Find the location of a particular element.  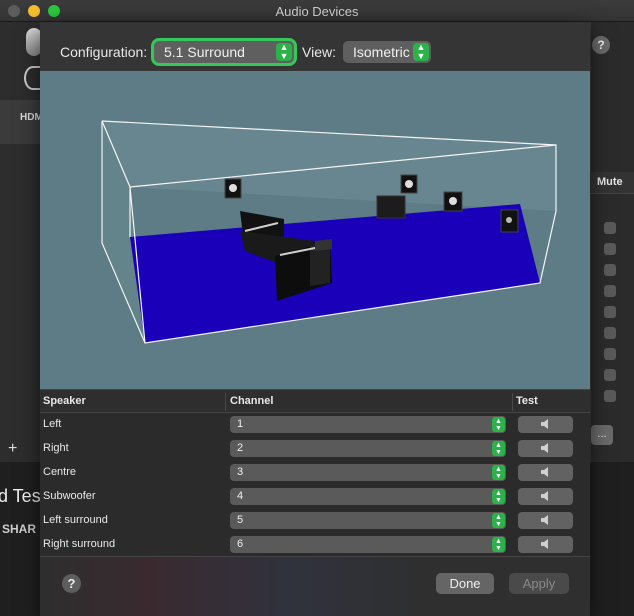

help-button: ? is located at coordinates (71, 583).